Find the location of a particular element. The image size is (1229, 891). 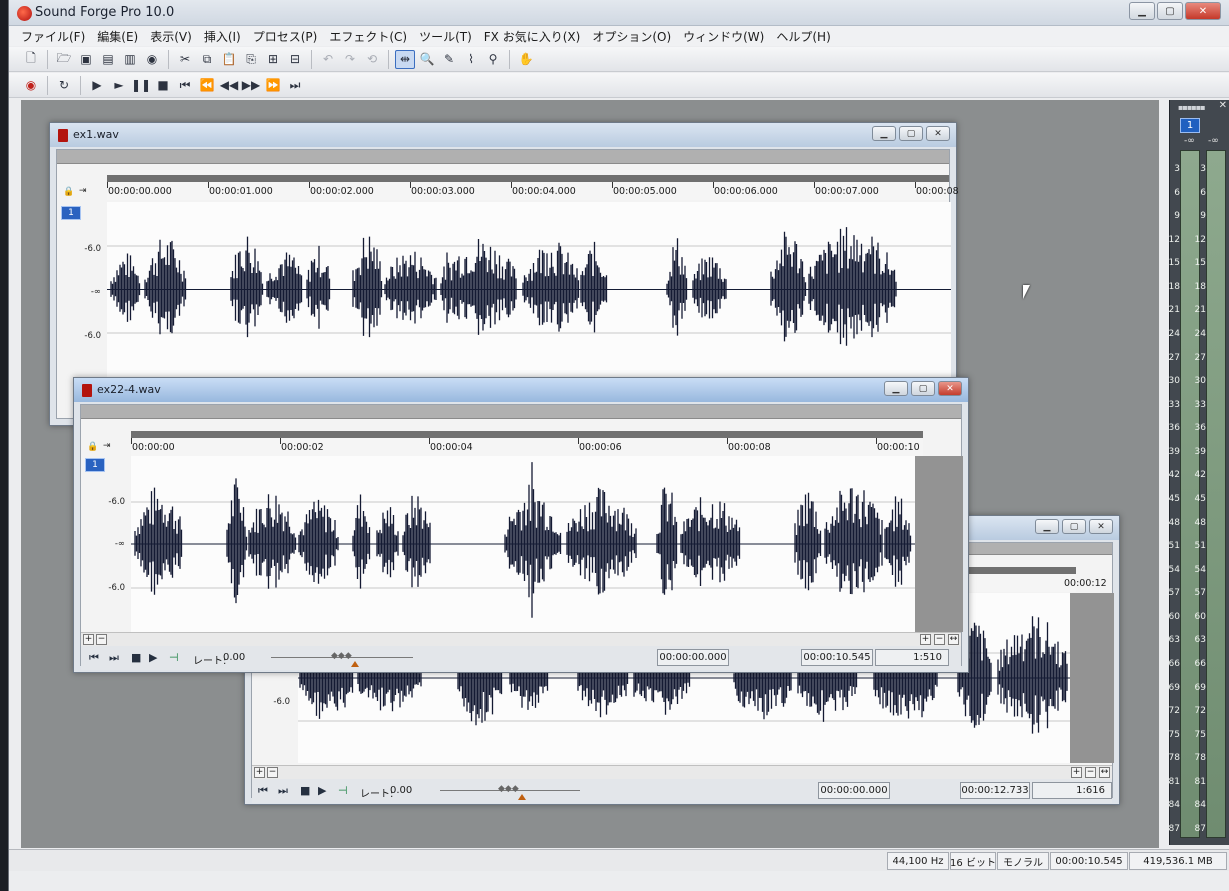

magnify-tool-icon: 🔍 is located at coordinates (427, 59).